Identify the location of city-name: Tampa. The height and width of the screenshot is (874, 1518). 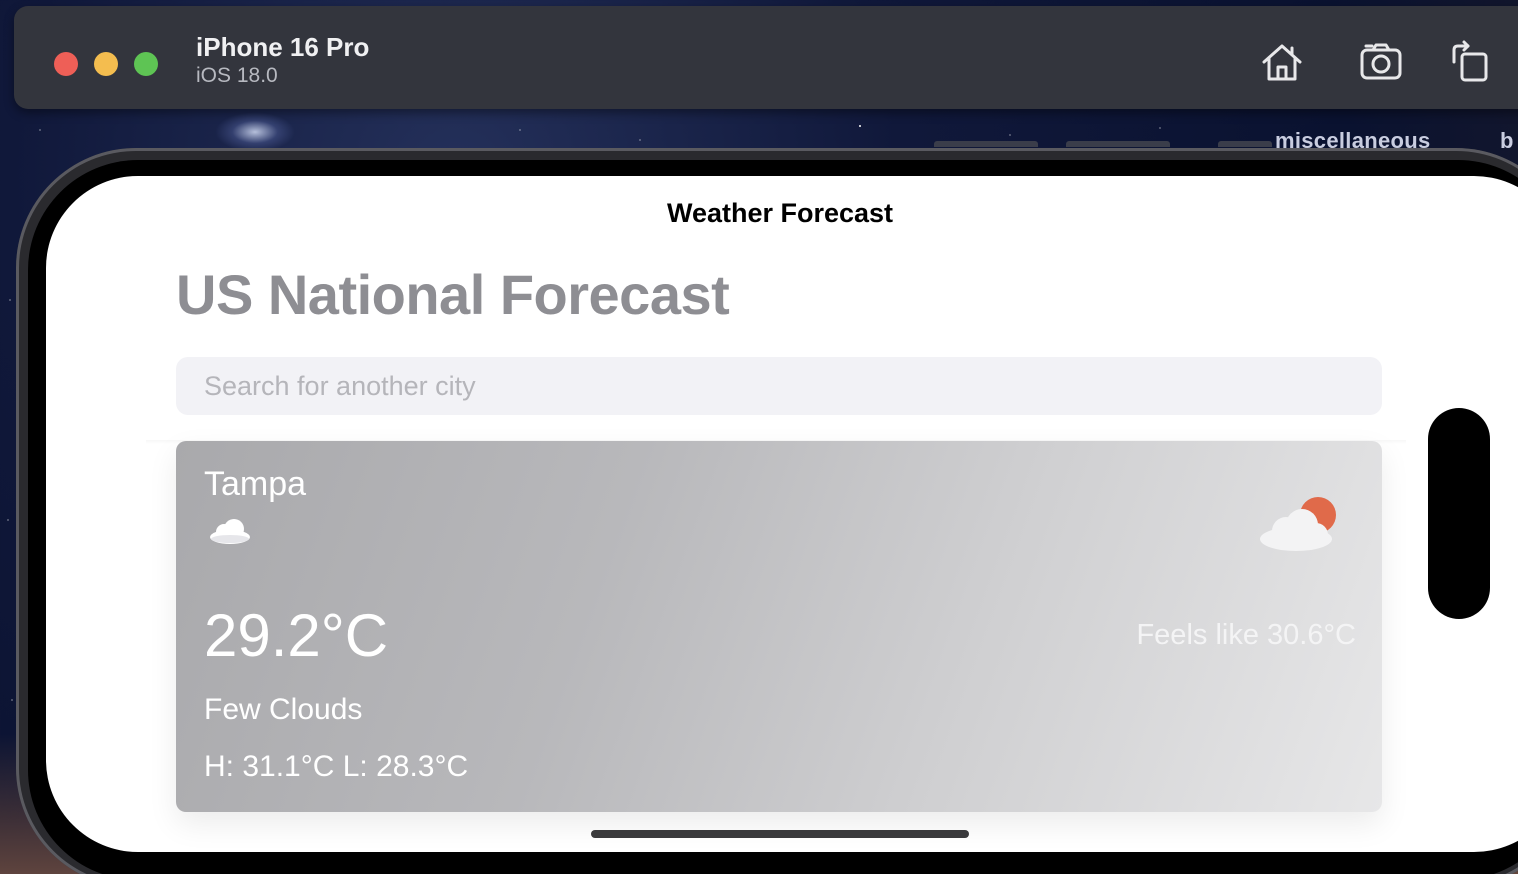
(255, 484).